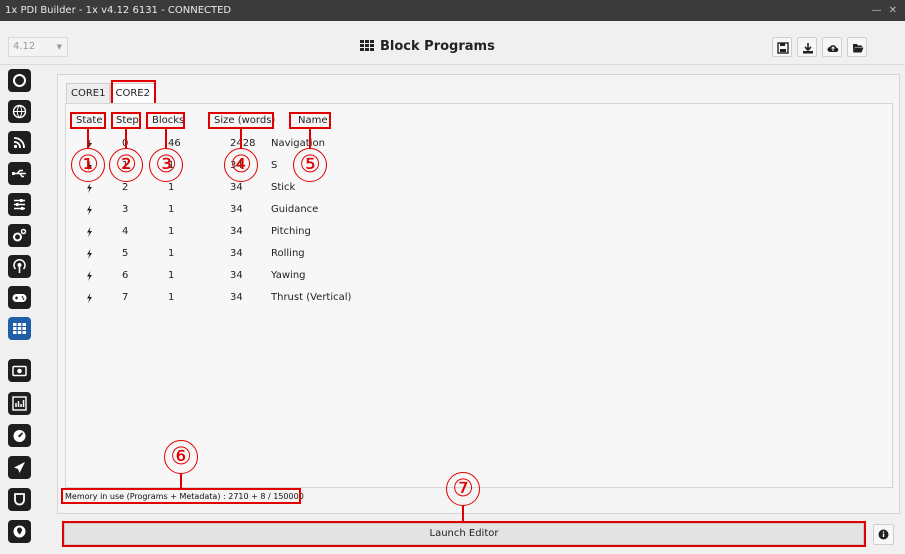 The image size is (905, 554). I want to click on annotation-marker-4: ④, so click(241, 165).